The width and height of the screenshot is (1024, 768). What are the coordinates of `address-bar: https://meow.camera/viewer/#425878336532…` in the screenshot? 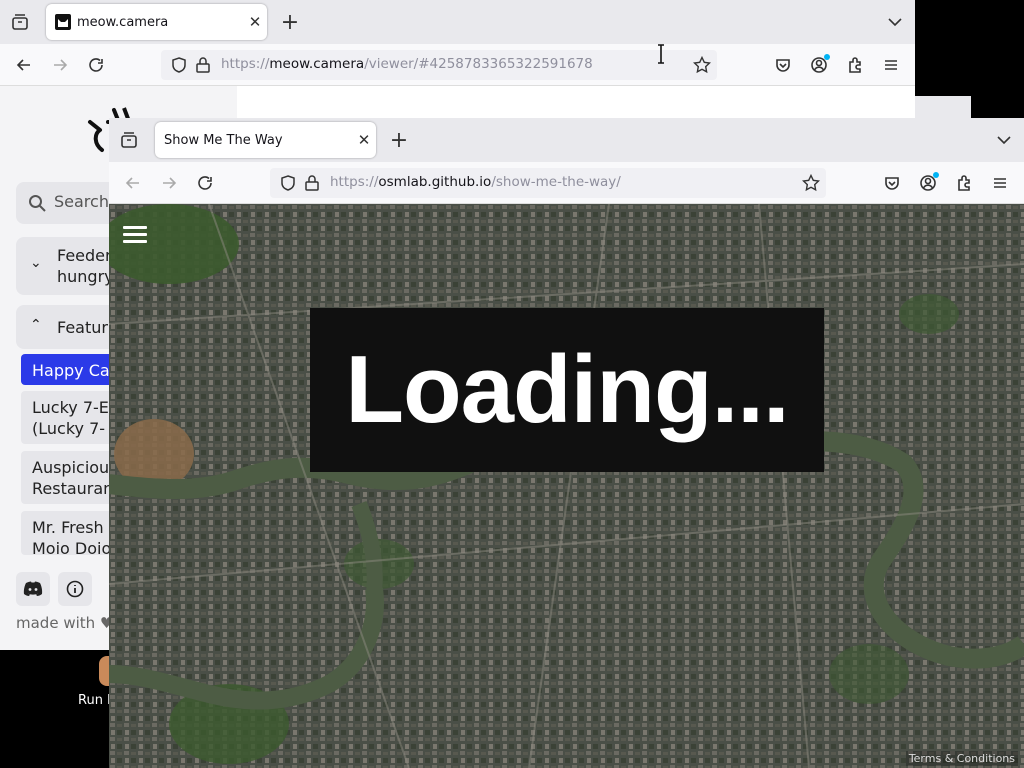 It's located at (439, 65).